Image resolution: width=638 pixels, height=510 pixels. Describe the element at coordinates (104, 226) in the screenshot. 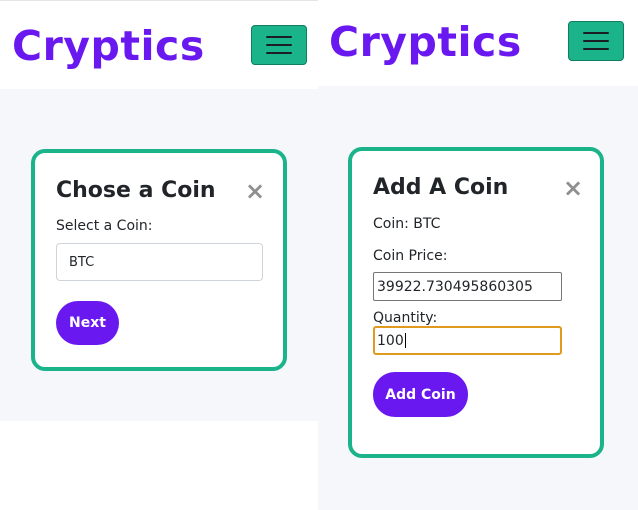

I see `select-coin-label: Select a Coin:` at that location.